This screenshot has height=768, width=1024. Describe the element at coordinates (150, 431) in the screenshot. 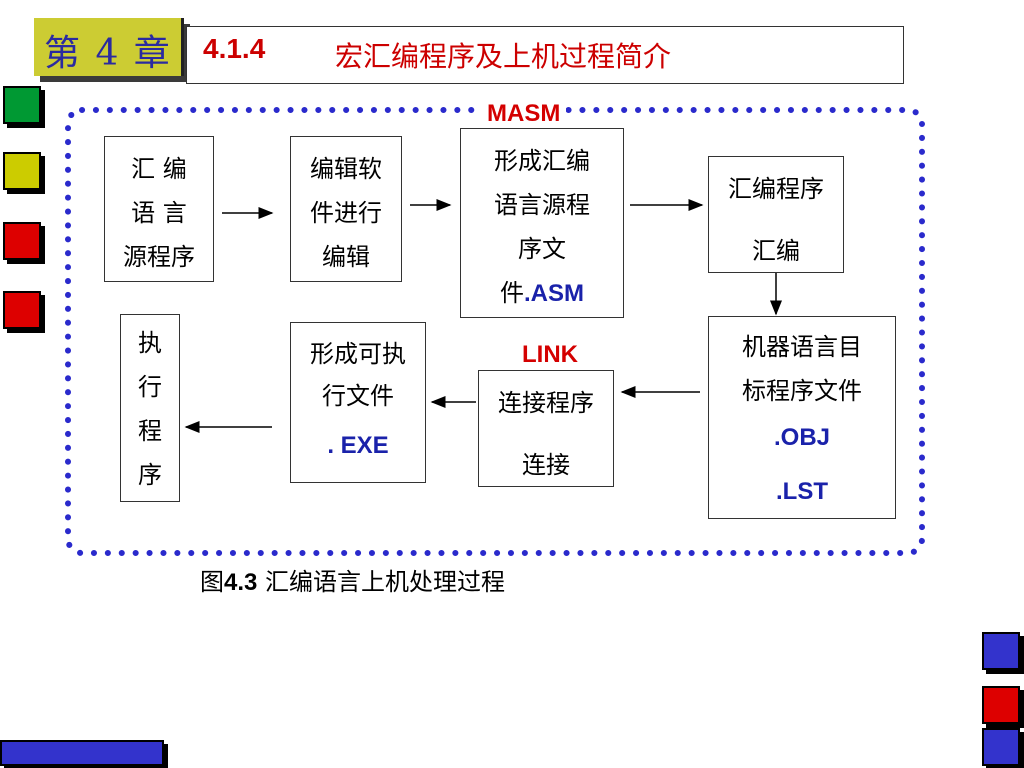

I see `box-line: 程` at that location.